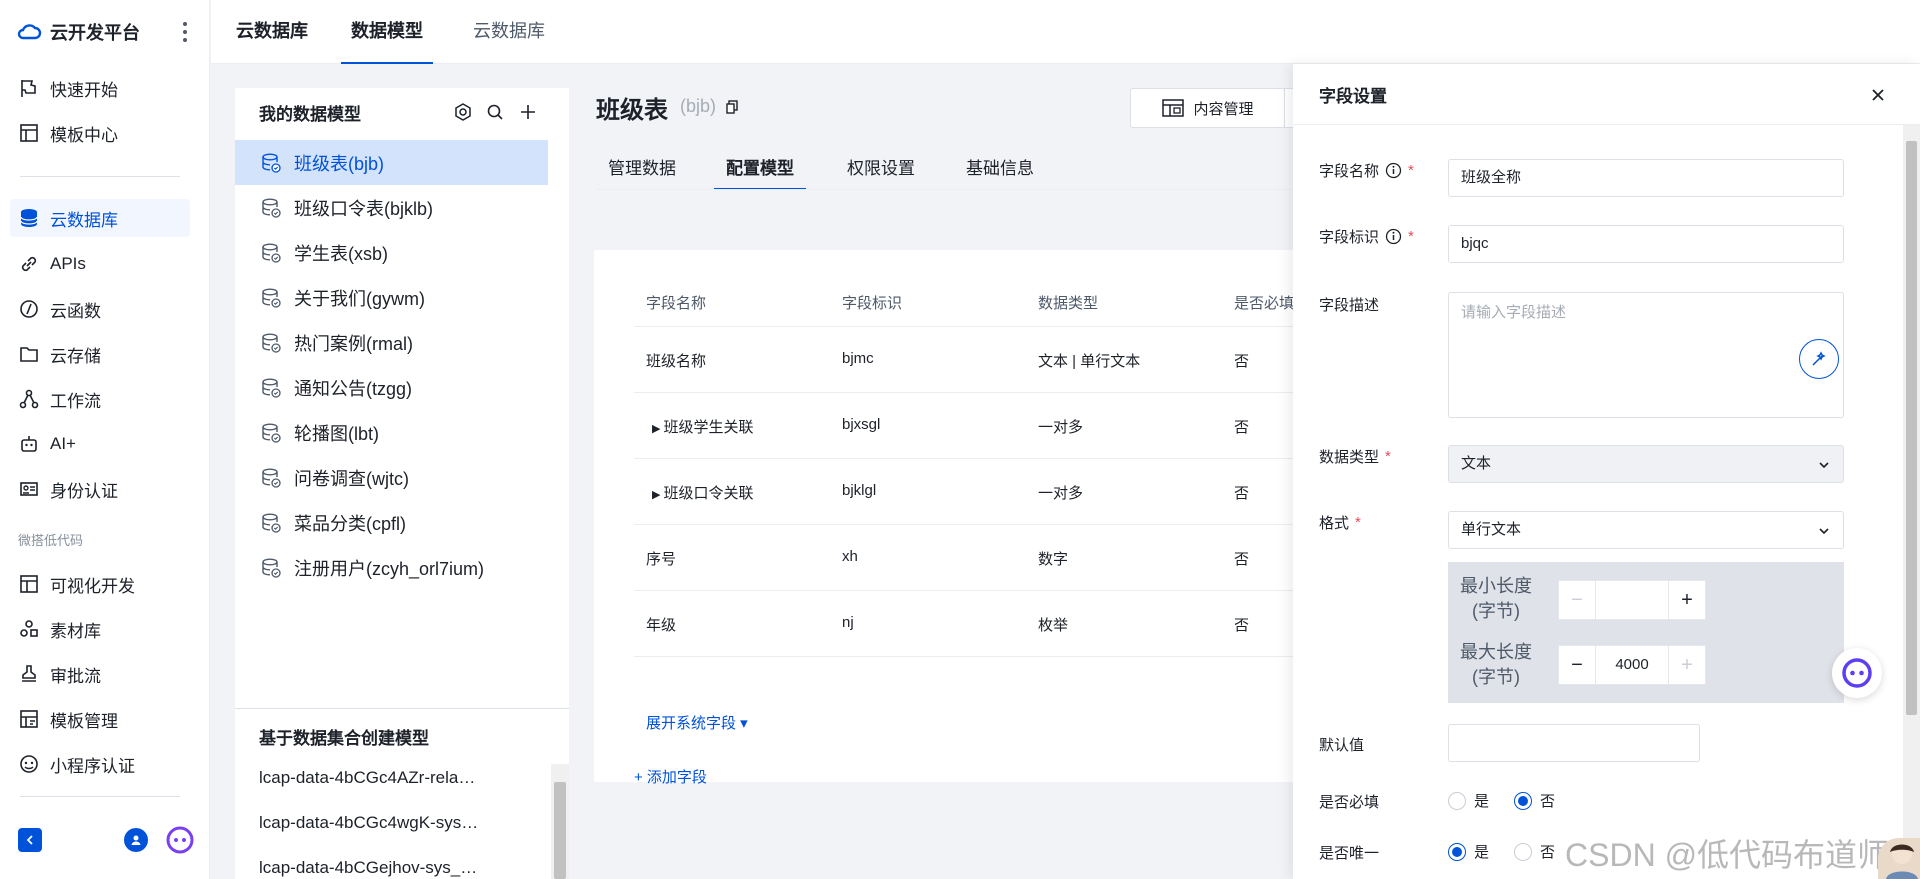  Describe the element at coordinates (391, 477) in the screenshot. I see `model-list-item: 问卷调查(wjtc)` at that location.